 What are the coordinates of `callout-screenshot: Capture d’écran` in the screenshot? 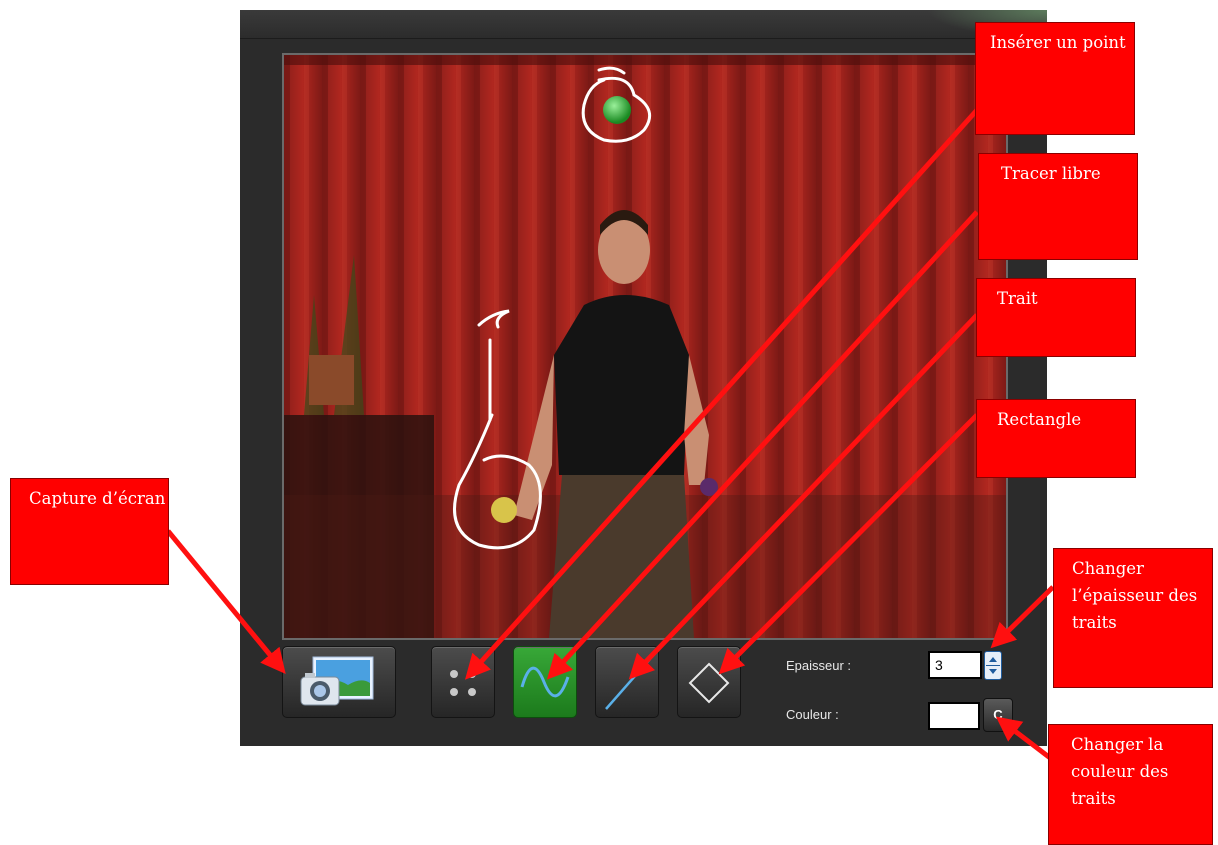 It's located at (89, 531).